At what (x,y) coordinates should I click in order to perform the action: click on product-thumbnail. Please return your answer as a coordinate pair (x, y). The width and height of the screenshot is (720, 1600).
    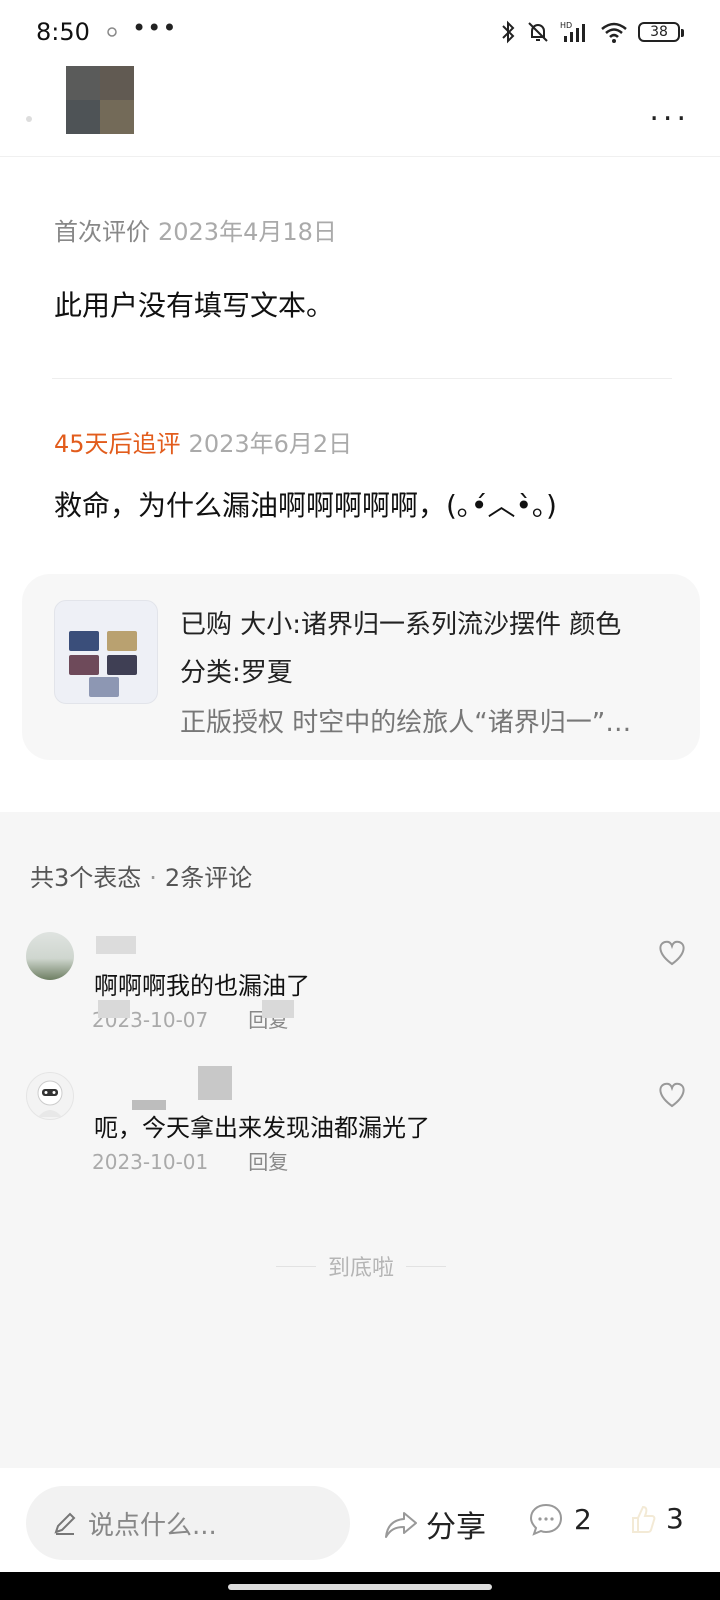
    Looking at the image, I should click on (106, 652).